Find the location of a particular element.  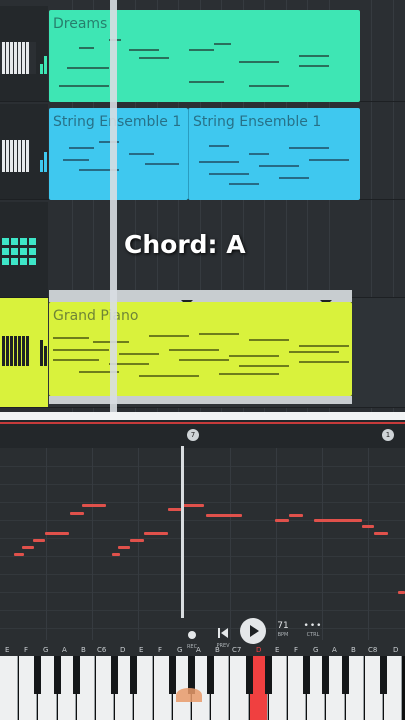

loop-range-line is located at coordinates (202, 423).